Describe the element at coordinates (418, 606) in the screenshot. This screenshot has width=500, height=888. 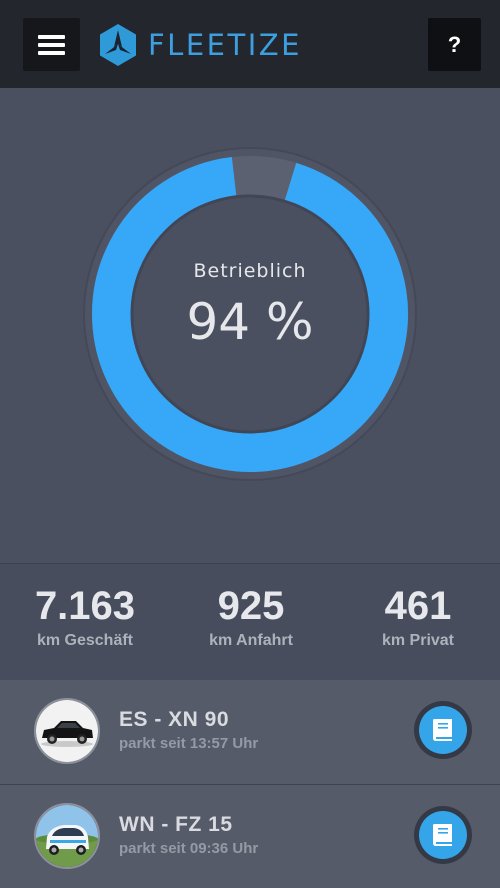
I see `stat-private-value: 461` at that location.